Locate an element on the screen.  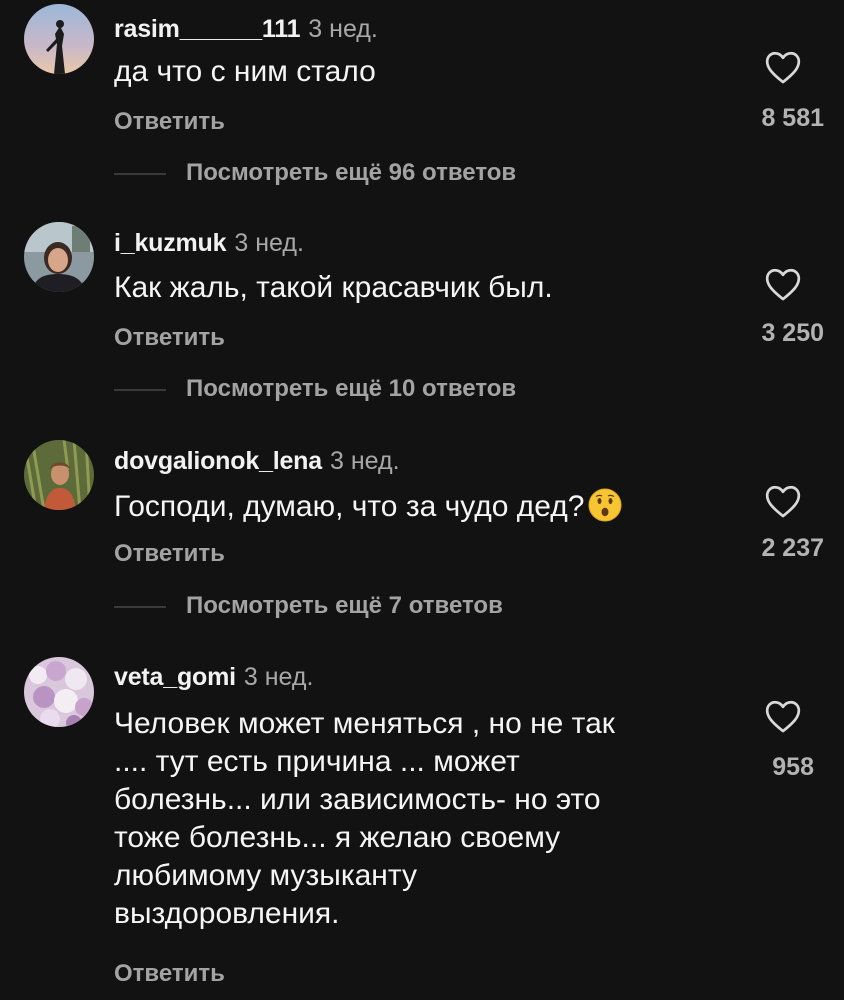
comment-text: да что с ним стало is located at coordinates (245, 71).